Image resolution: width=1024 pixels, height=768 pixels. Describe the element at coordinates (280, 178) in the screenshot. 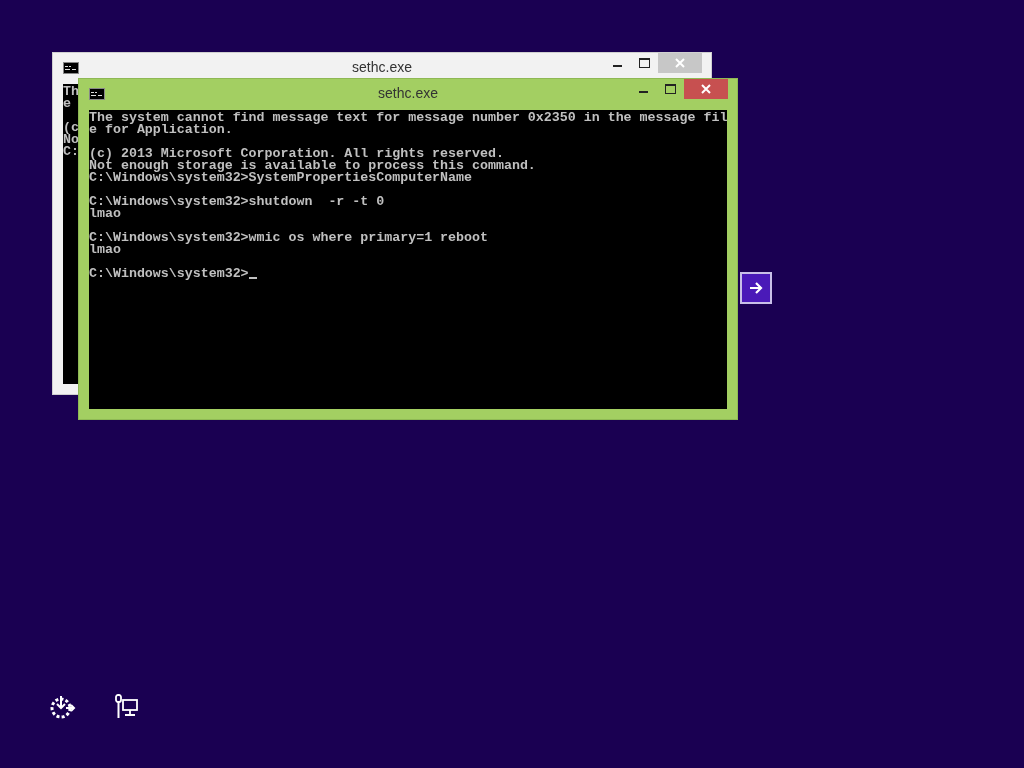

I see `console-line: C:\Windows\system32>SystemPropertiesComputerName` at that location.